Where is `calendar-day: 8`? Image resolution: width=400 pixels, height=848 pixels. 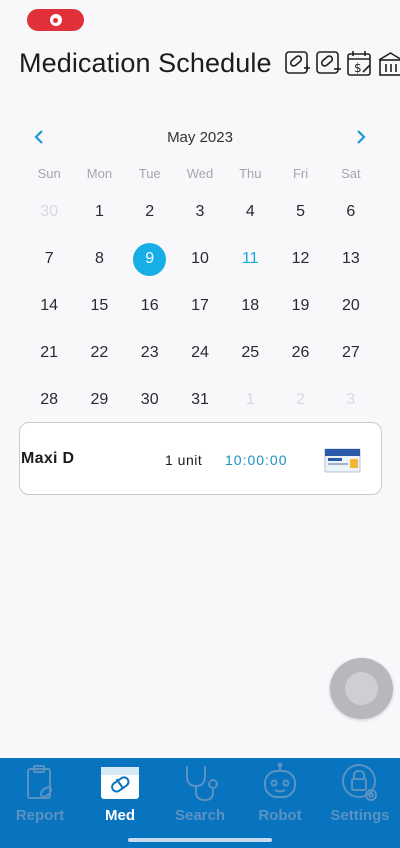 calendar-day: 8 is located at coordinates (99, 259).